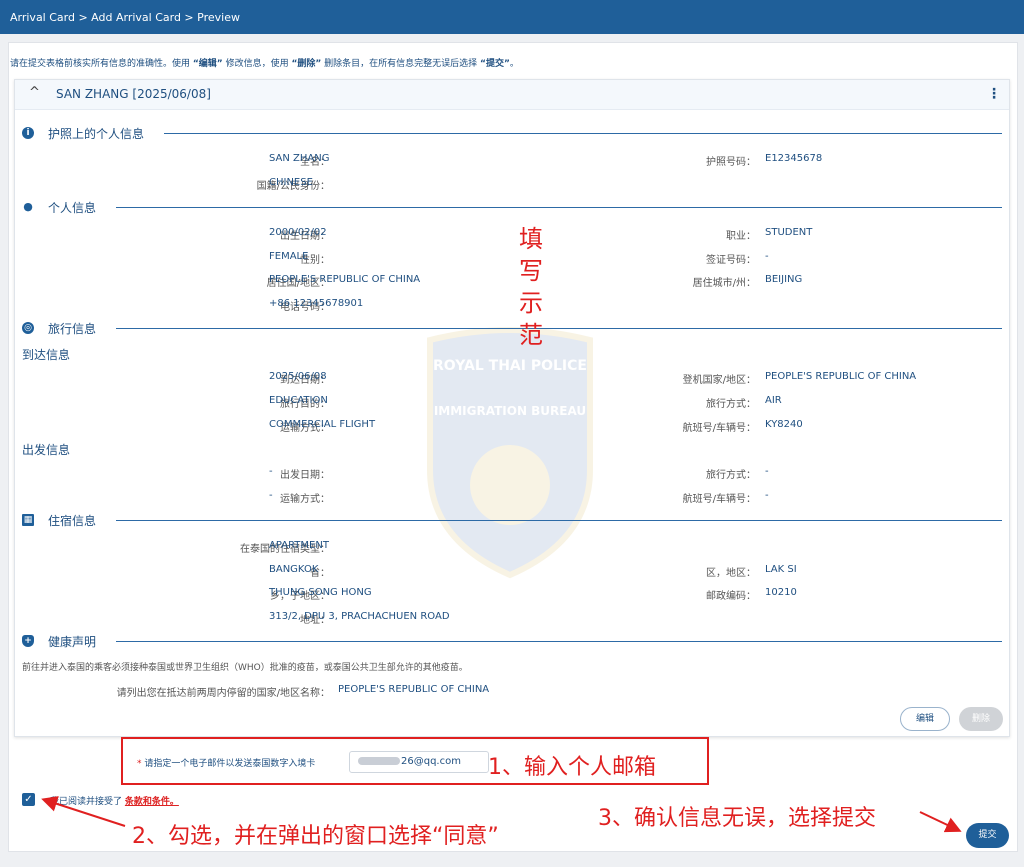  I want to click on field-label: 登机国家/地区：, so click(719, 380).